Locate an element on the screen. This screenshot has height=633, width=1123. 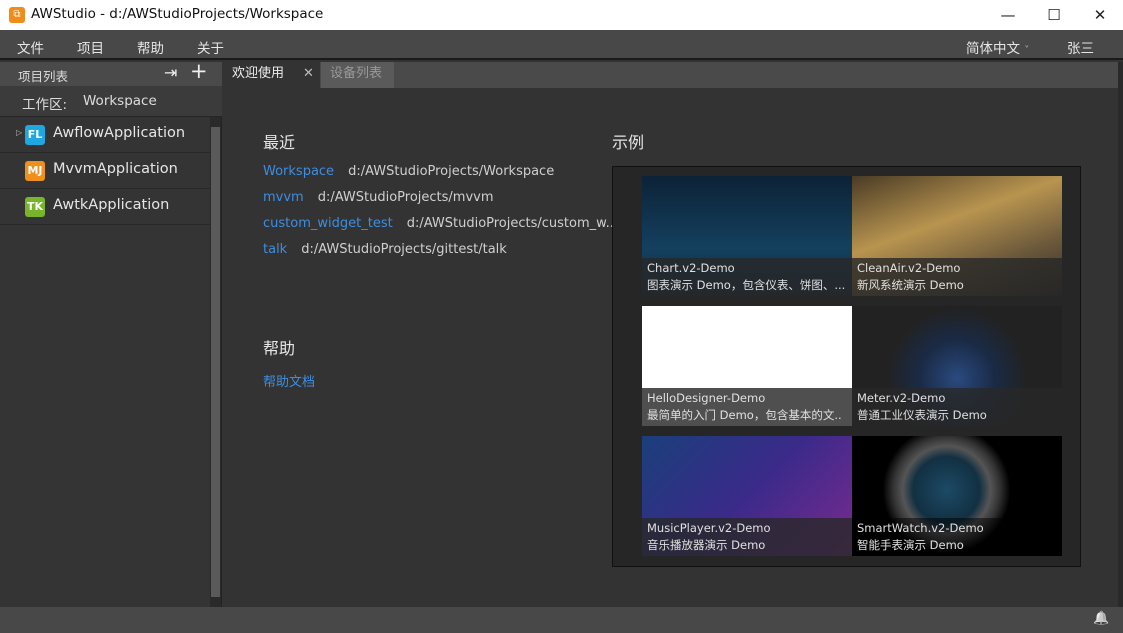
recent-path: d:/AWStudioProjects/gittest/talk is located at coordinates (404, 249).